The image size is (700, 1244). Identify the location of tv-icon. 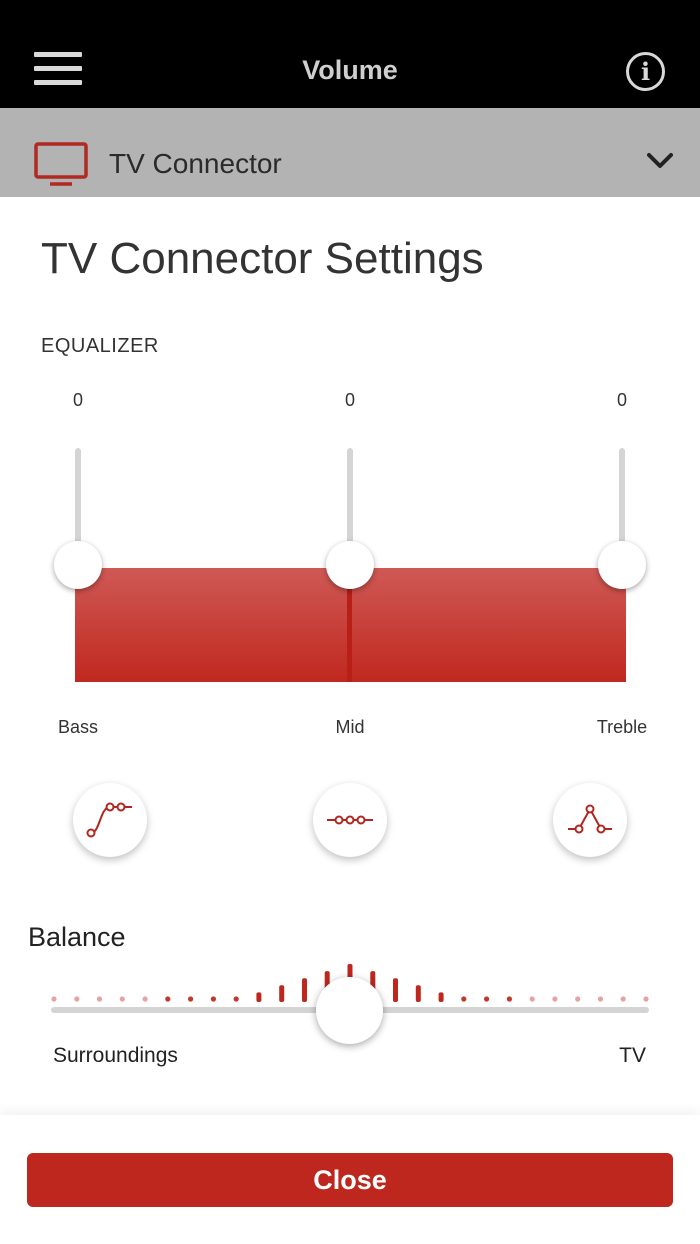
(61, 164).